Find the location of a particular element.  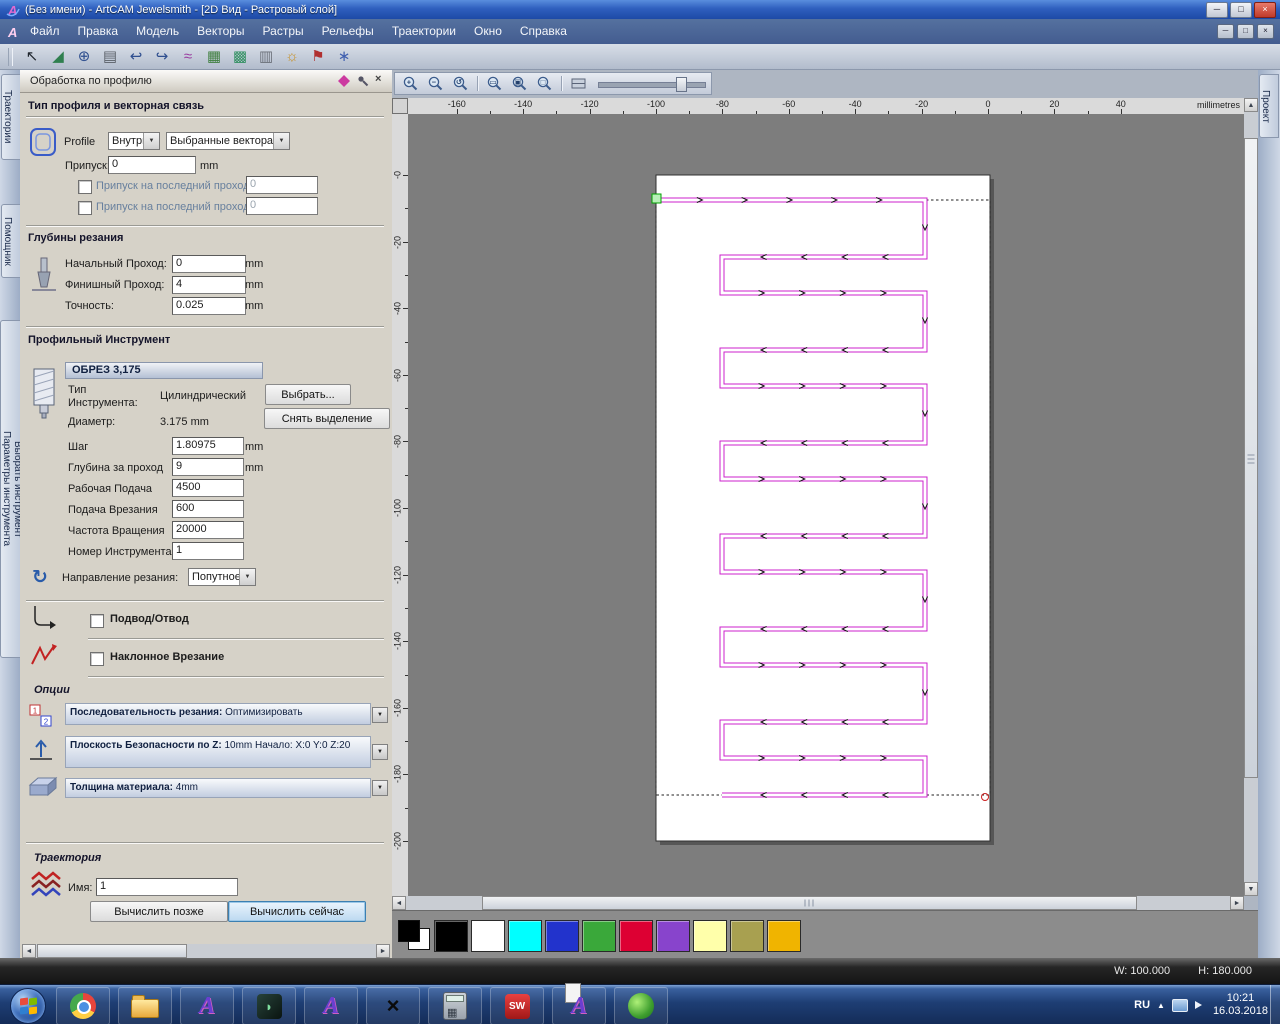

plunge-rate-input: 600 is located at coordinates (208, 509).